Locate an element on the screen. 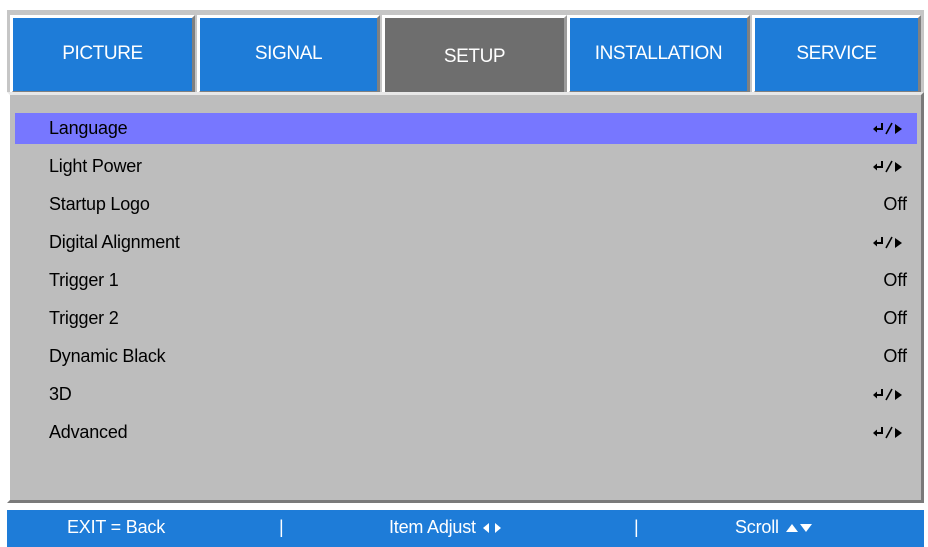 The height and width of the screenshot is (547, 928). tab-picture-label: PICTURE is located at coordinates (102, 53).